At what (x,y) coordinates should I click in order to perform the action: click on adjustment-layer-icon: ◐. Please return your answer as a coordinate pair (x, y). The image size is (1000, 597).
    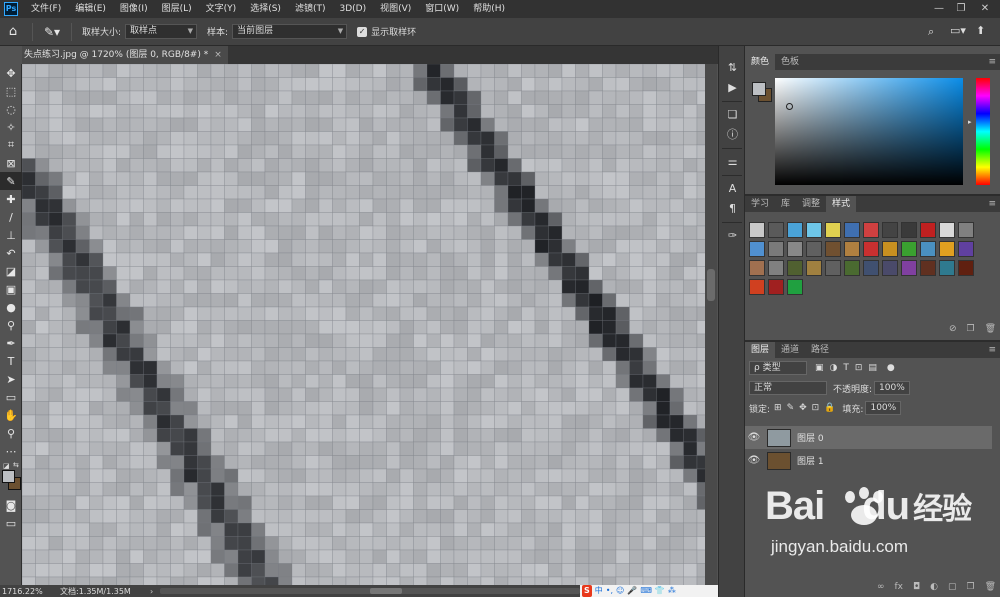
    Looking at the image, I should click on (934, 587).